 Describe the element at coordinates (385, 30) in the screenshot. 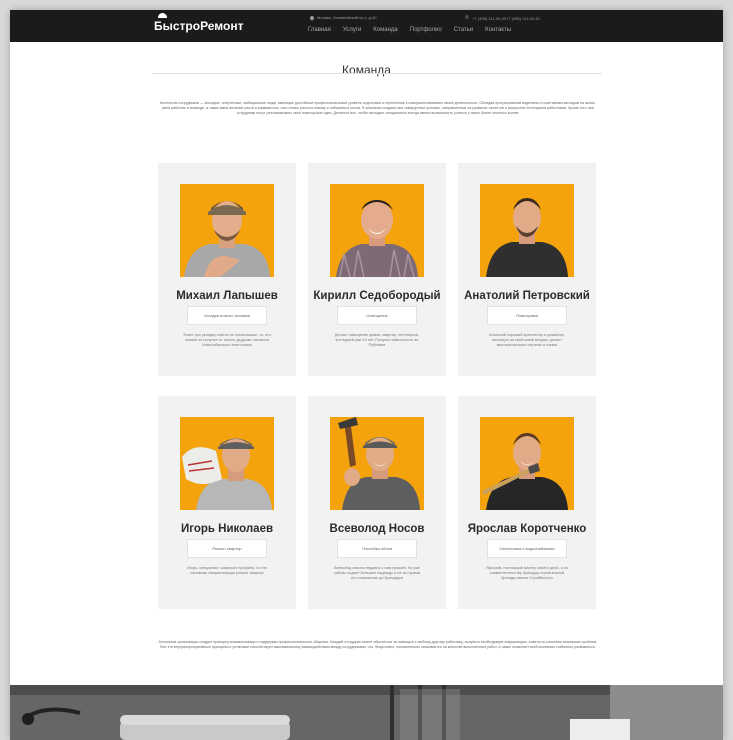

I see `nav-item-team: Команда` at that location.